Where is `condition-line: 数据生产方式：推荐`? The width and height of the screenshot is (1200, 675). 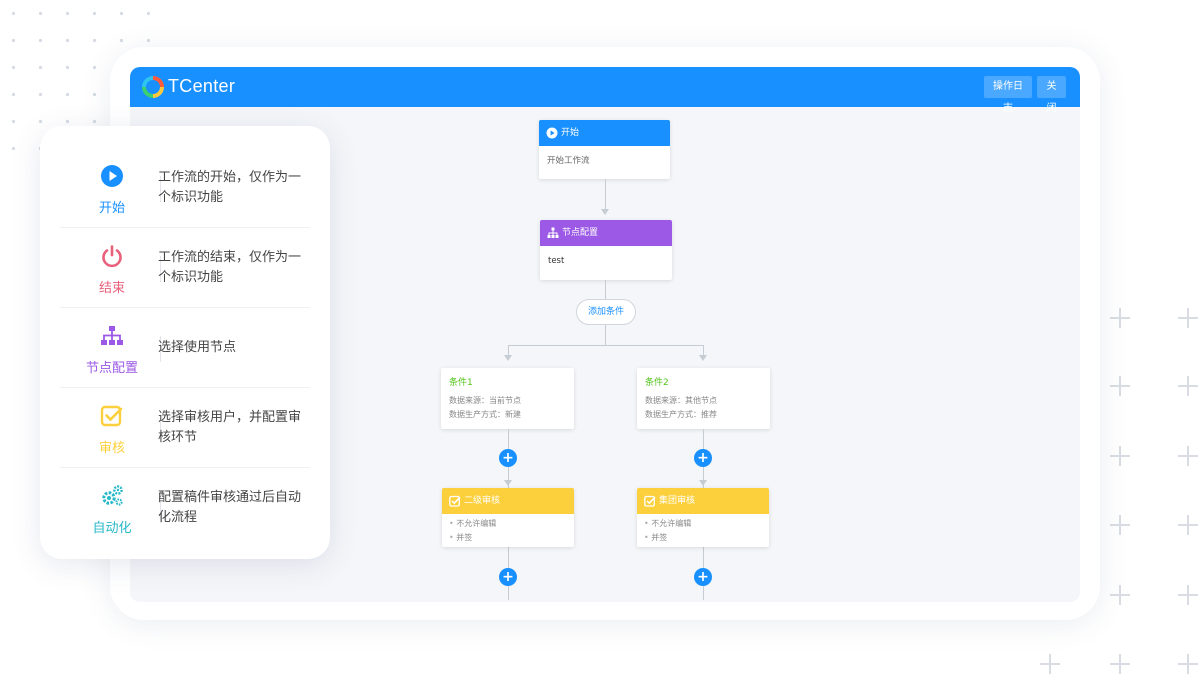
condition-line: 数据生产方式：推荐 is located at coordinates (681, 414).